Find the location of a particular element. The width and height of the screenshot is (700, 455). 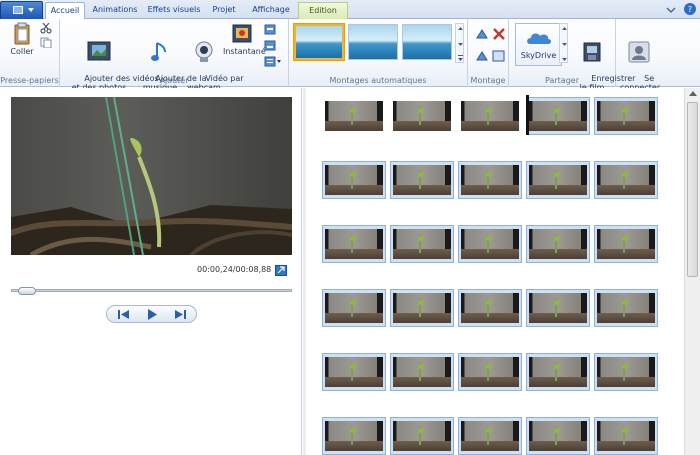

seek-thumb is located at coordinates (27, 291).